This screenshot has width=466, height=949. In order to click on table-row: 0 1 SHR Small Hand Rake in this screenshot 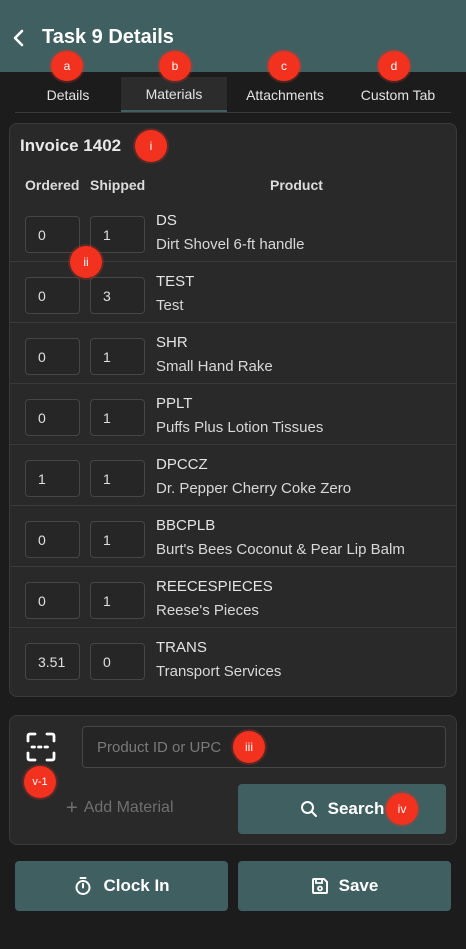, I will do `click(233, 353)`.